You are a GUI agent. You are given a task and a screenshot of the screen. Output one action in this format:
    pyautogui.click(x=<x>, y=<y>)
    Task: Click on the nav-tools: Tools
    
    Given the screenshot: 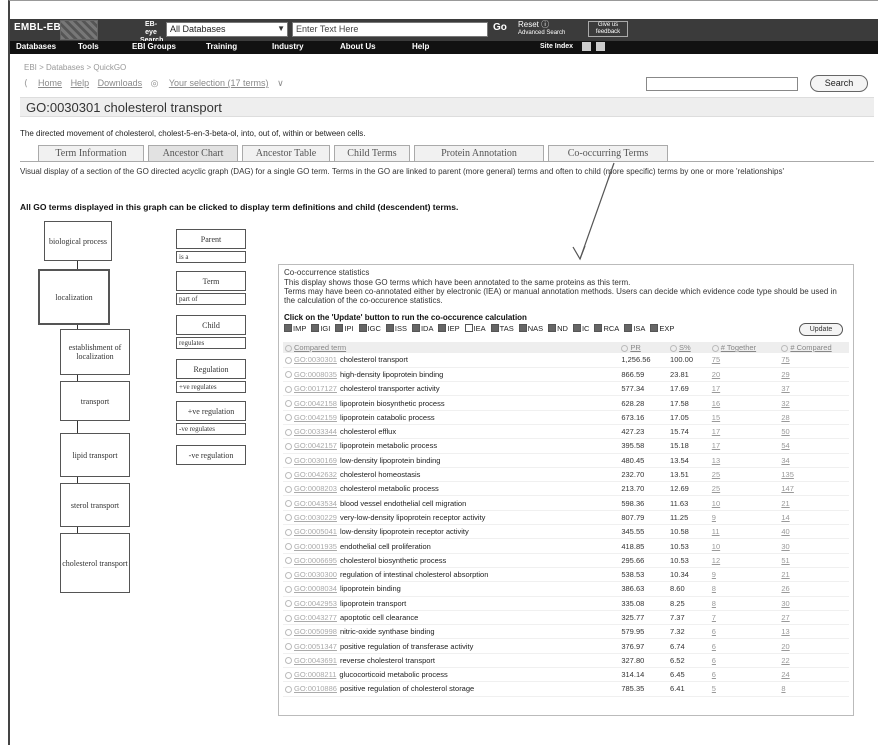 What is the action you would take?
    pyautogui.click(x=88, y=46)
    